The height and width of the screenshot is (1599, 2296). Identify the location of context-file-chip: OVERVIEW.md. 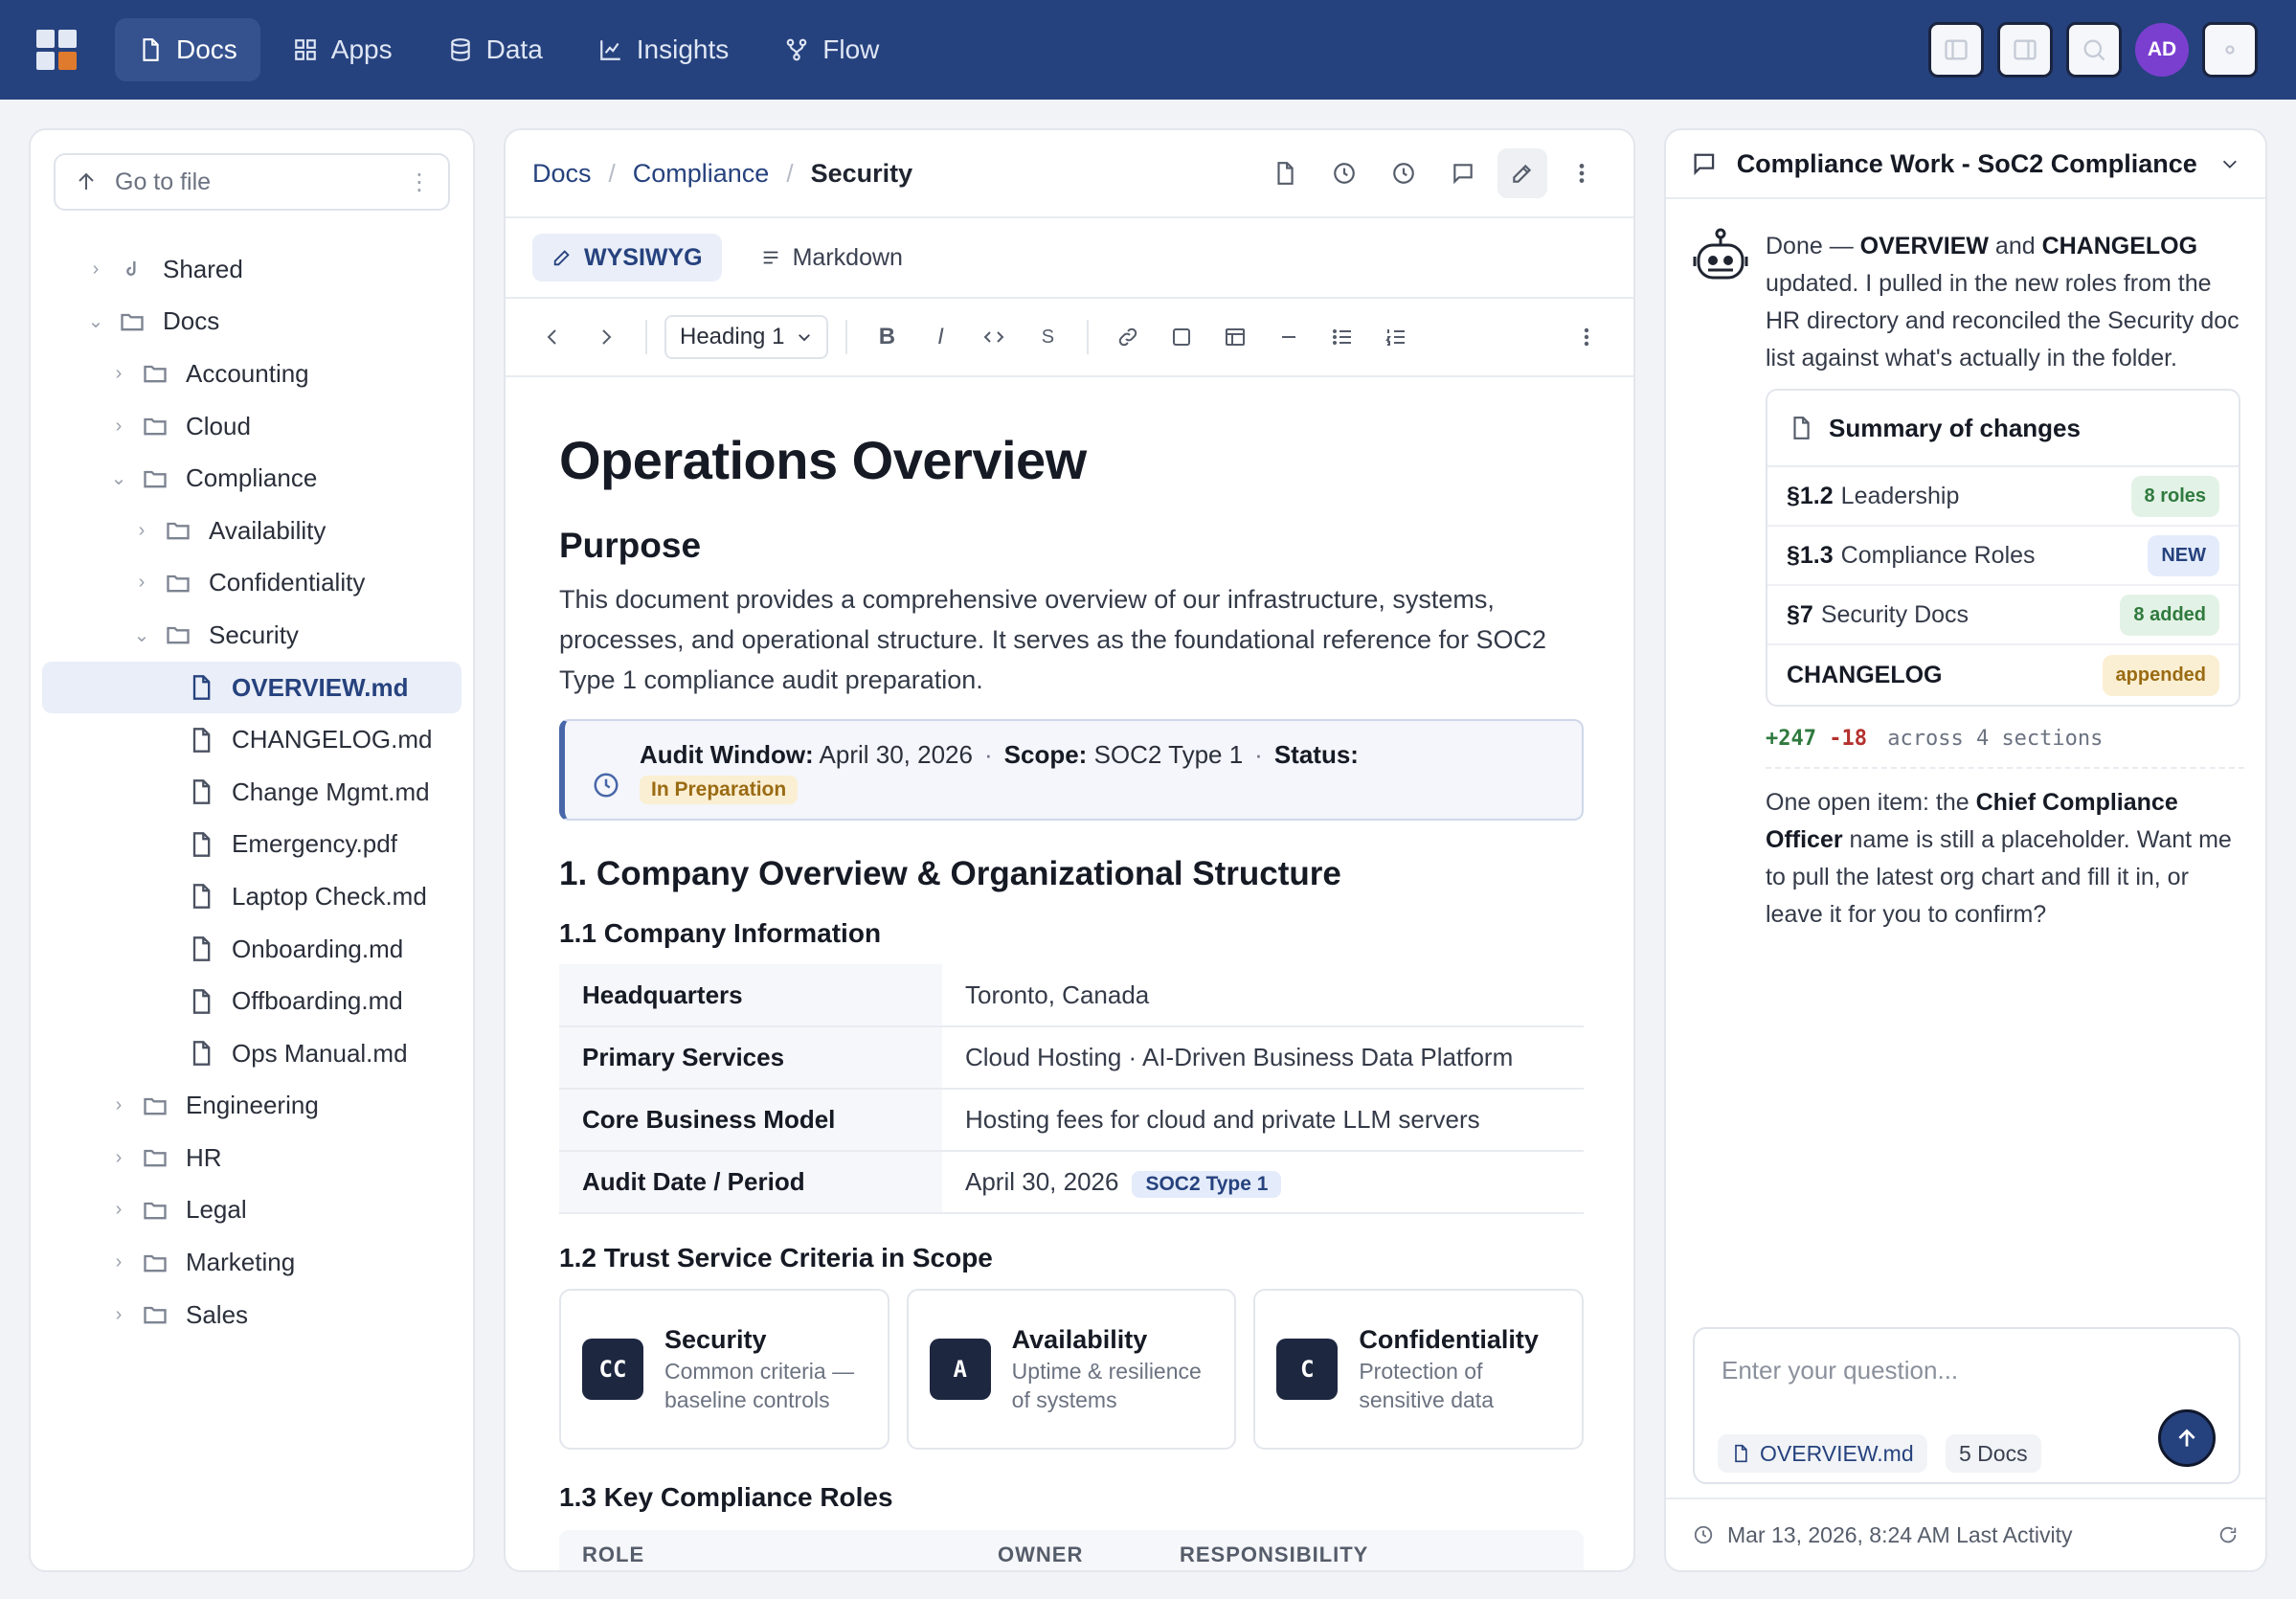
(1822, 1453).